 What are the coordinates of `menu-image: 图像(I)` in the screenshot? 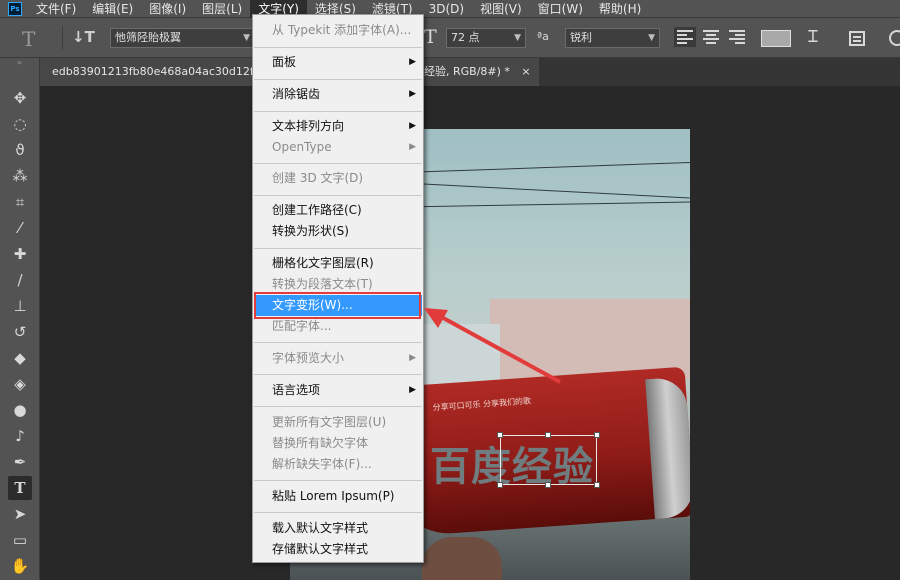 It's located at (167, 9).